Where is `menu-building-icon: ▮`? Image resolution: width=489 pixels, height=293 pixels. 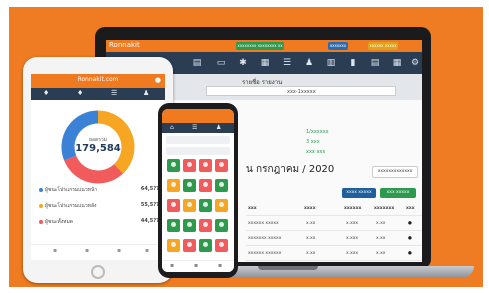 menu-building-icon: ▮ is located at coordinates (353, 63).